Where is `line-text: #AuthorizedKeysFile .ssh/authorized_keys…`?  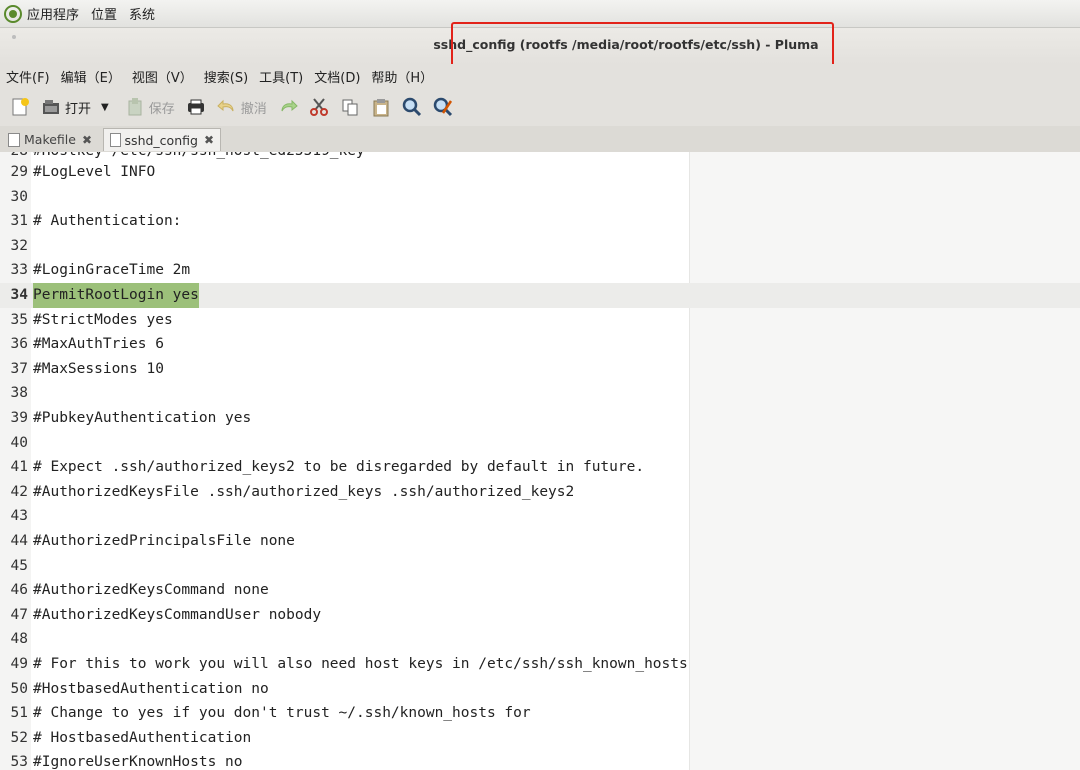 line-text: #AuthorizedKeysFile .ssh/authorized_keys… is located at coordinates (304, 491).